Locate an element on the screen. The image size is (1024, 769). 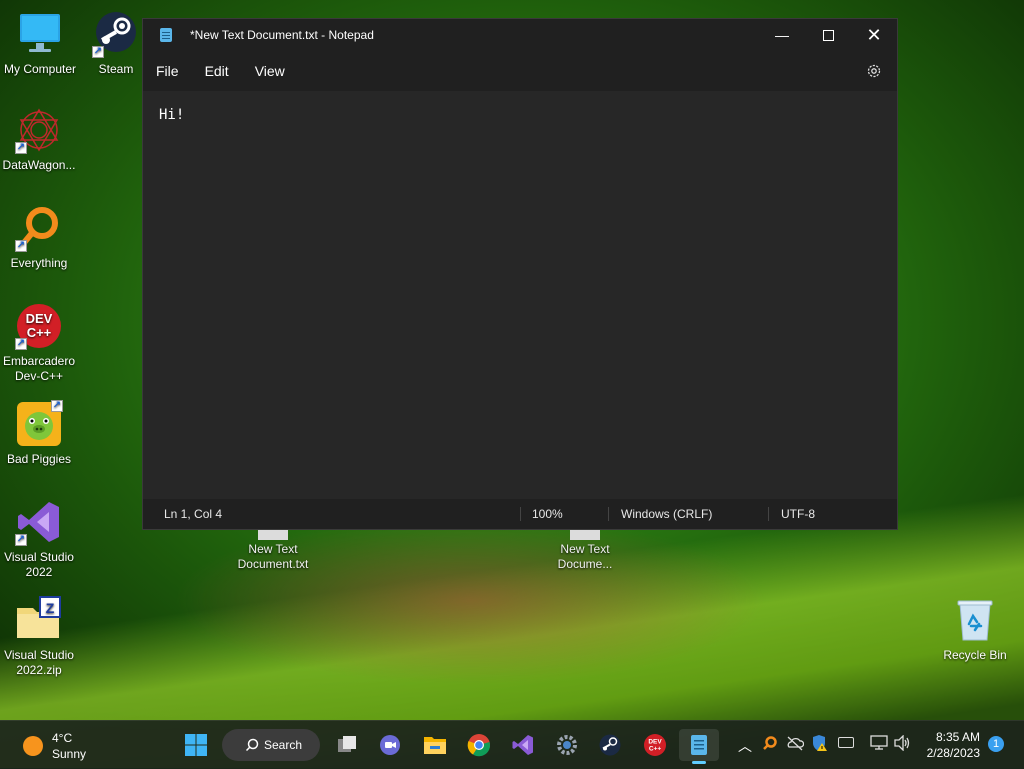
desktop-icon-my-computer: My Computer is located at coordinates (40, 43).